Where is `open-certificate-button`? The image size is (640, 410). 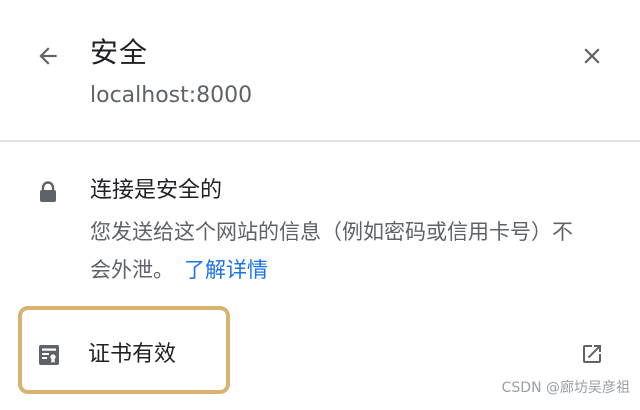 open-certificate-button is located at coordinates (592, 354).